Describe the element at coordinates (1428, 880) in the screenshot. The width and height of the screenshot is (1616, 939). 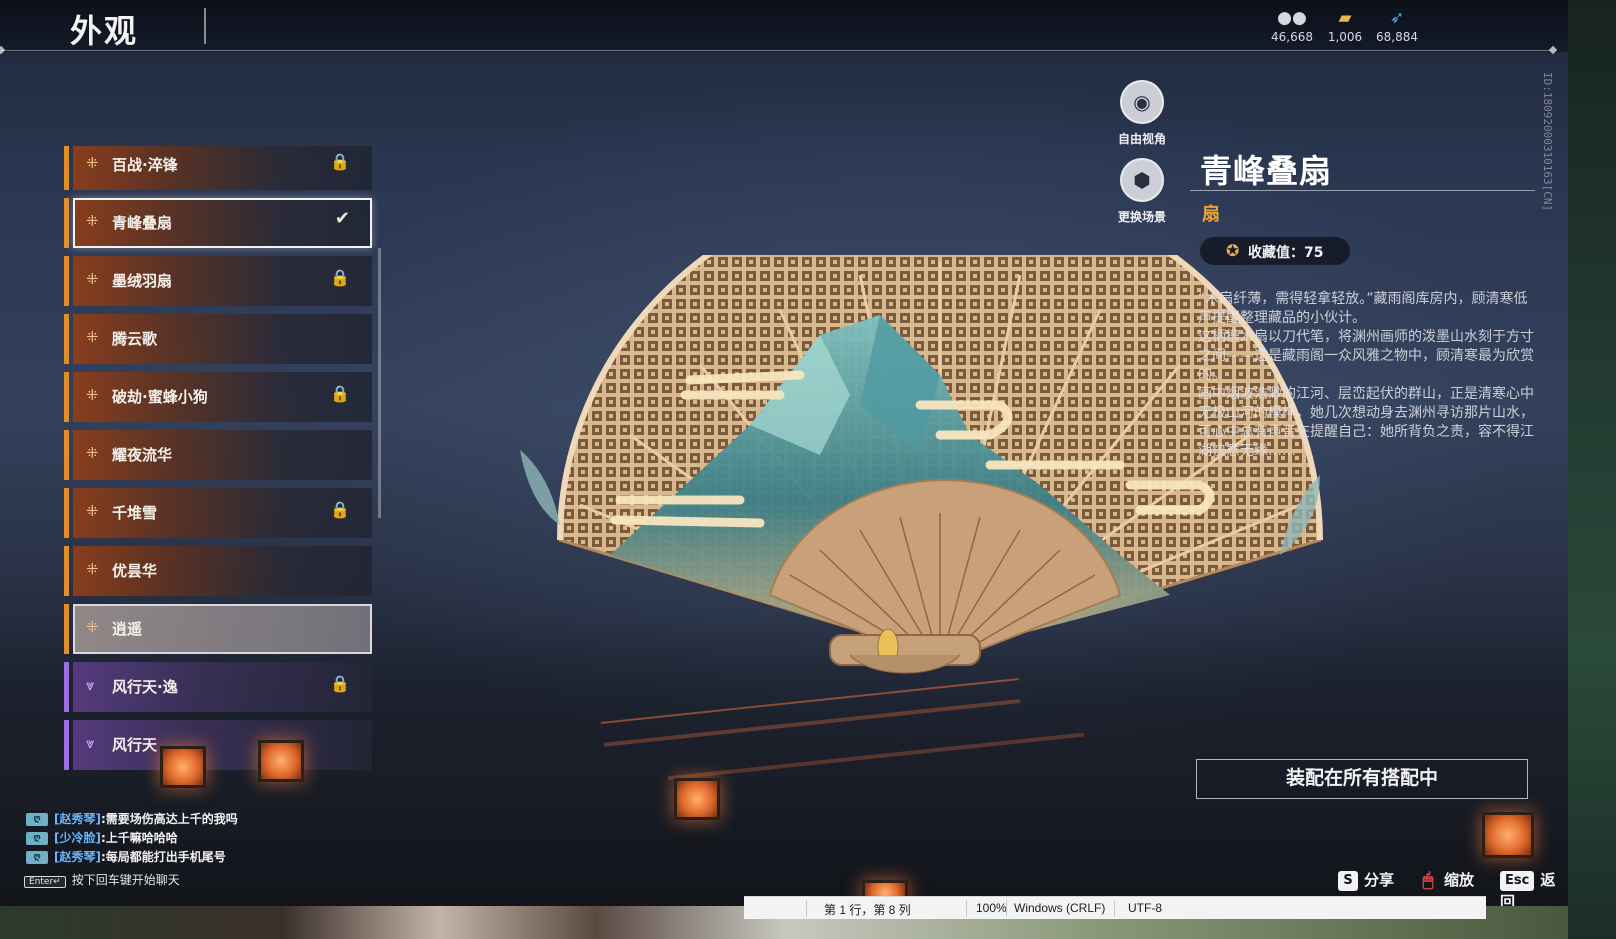
I see `mouse-icon: 🖱` at that location.